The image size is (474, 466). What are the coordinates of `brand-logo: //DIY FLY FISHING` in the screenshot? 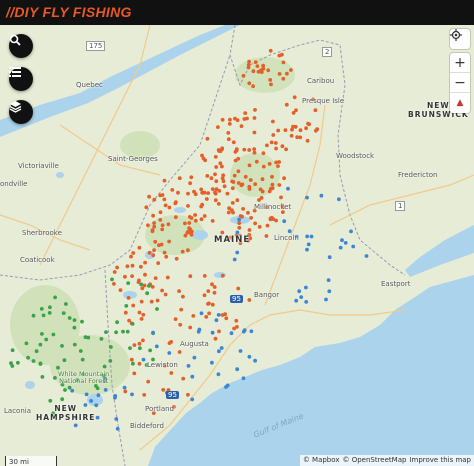 It's located at (69, 12).